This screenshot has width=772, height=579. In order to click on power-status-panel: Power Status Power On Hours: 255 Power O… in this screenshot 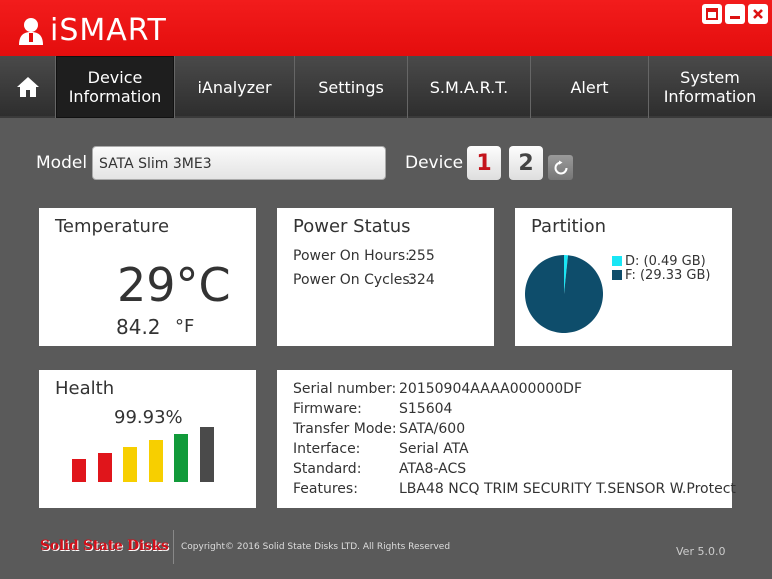, I will do `click(385, 277)`.